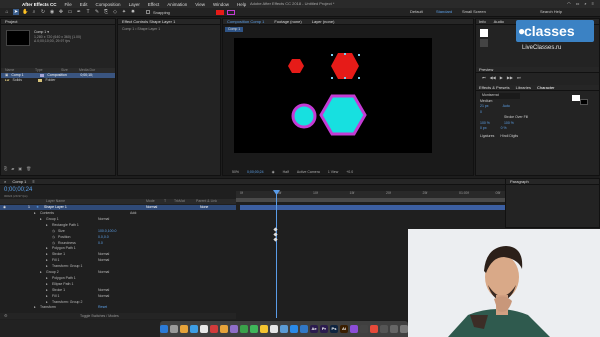 This screenshot has width=600, height=337. I want to click on rotate-tool-icon: ↻, so click(43, 12).